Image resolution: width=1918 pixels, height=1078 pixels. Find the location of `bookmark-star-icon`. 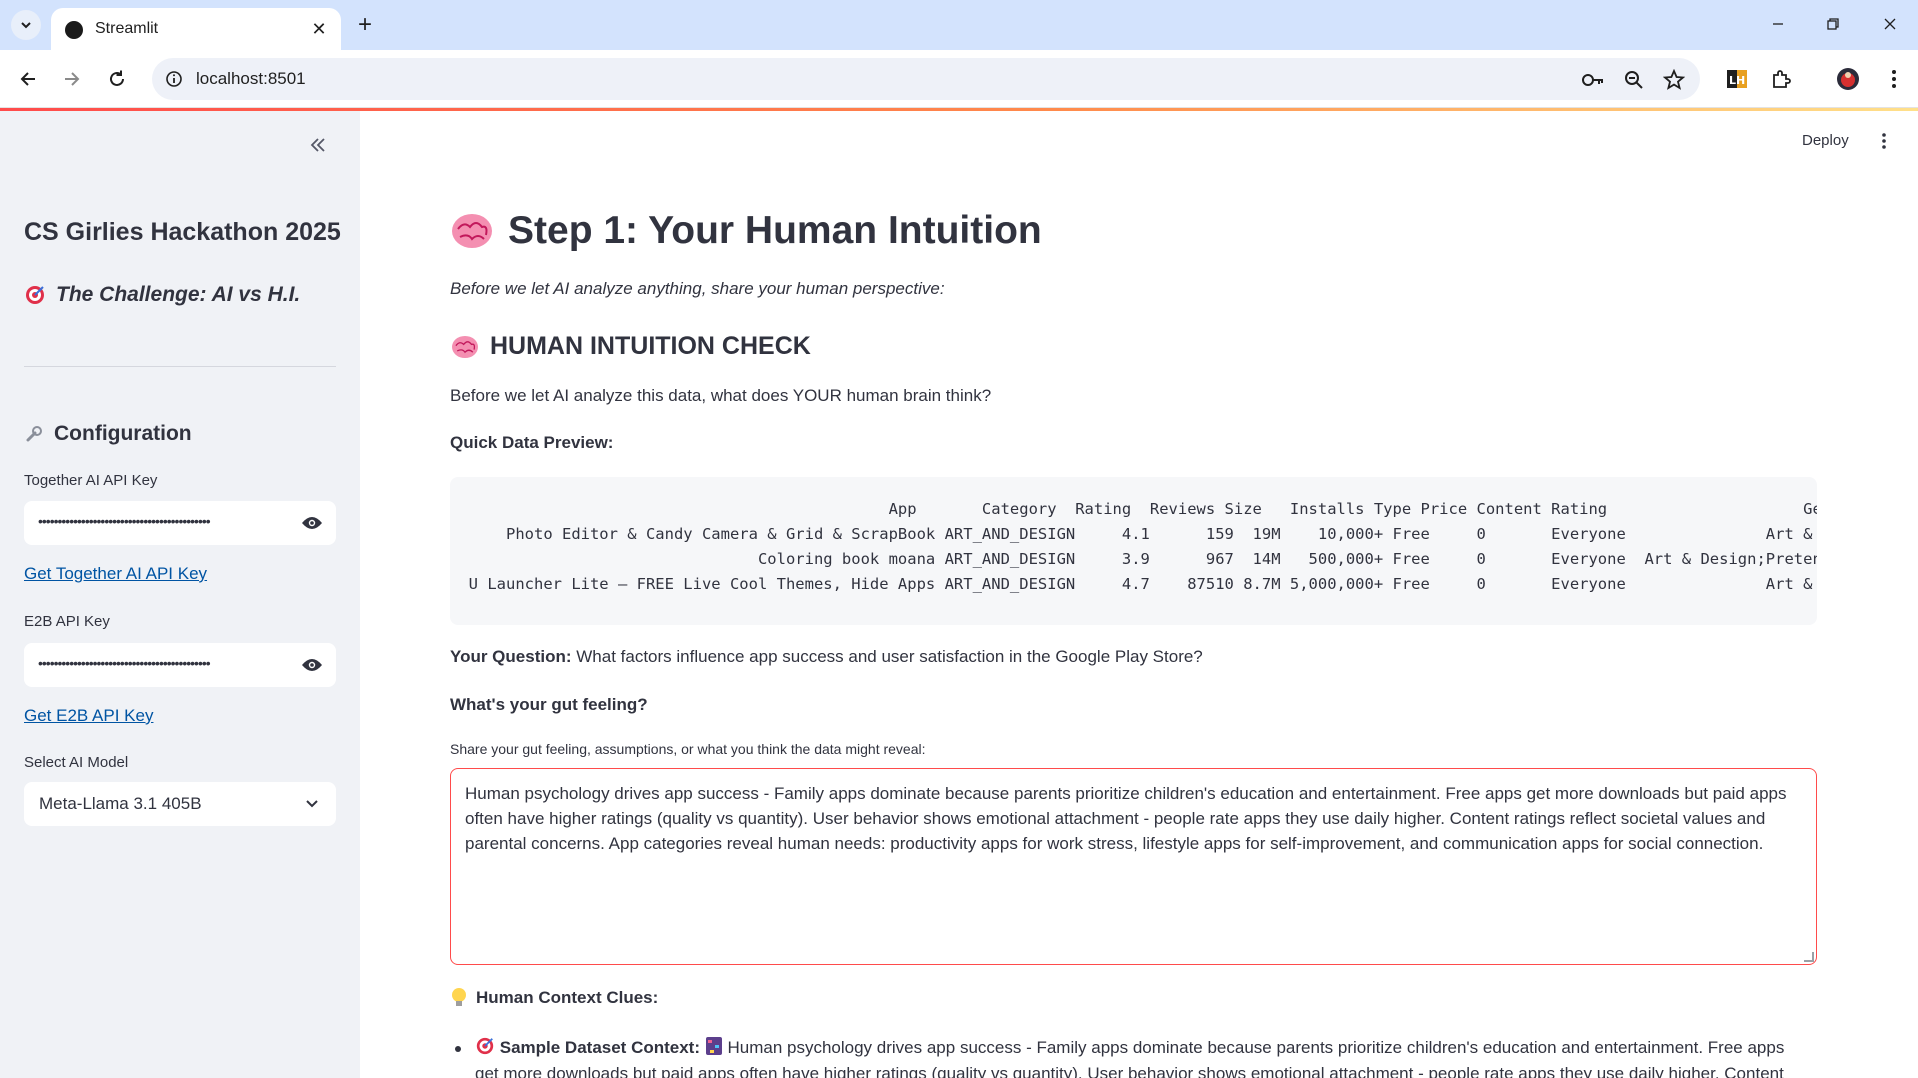

bookmark-star-icon is located at coordinates (1674, 80).